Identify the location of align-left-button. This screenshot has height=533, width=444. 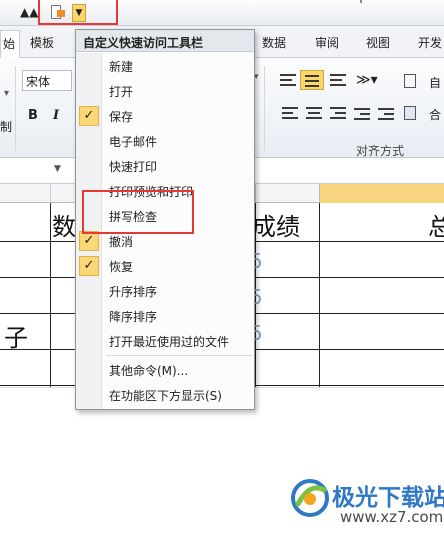
(290, 114).